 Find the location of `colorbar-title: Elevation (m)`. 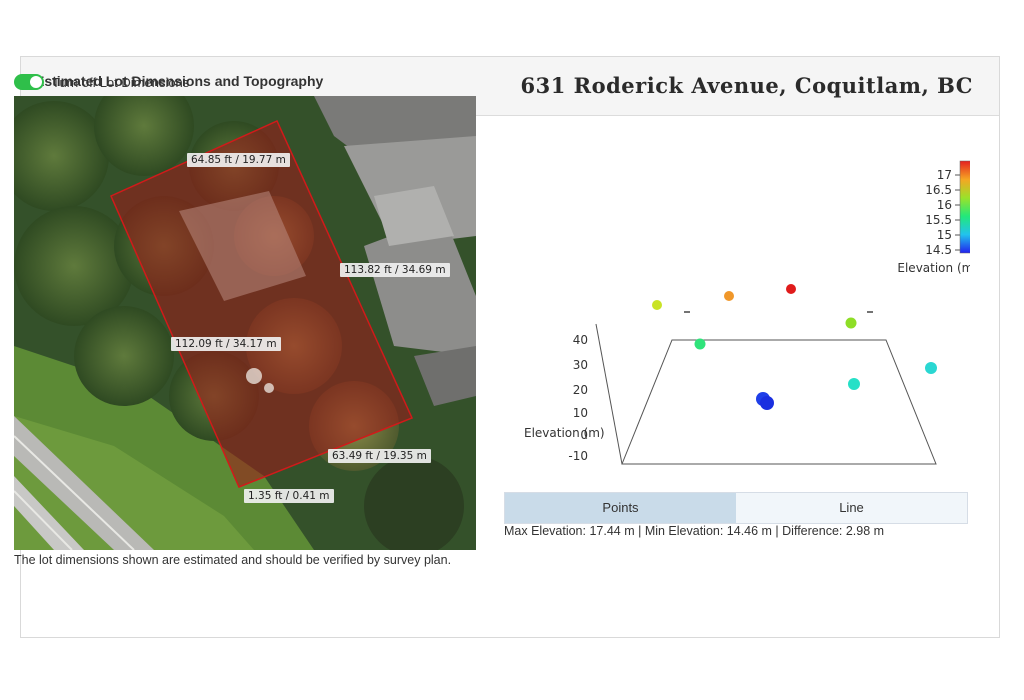

colorbar-title: Elevation (m) is located at coordinates (933, 268).